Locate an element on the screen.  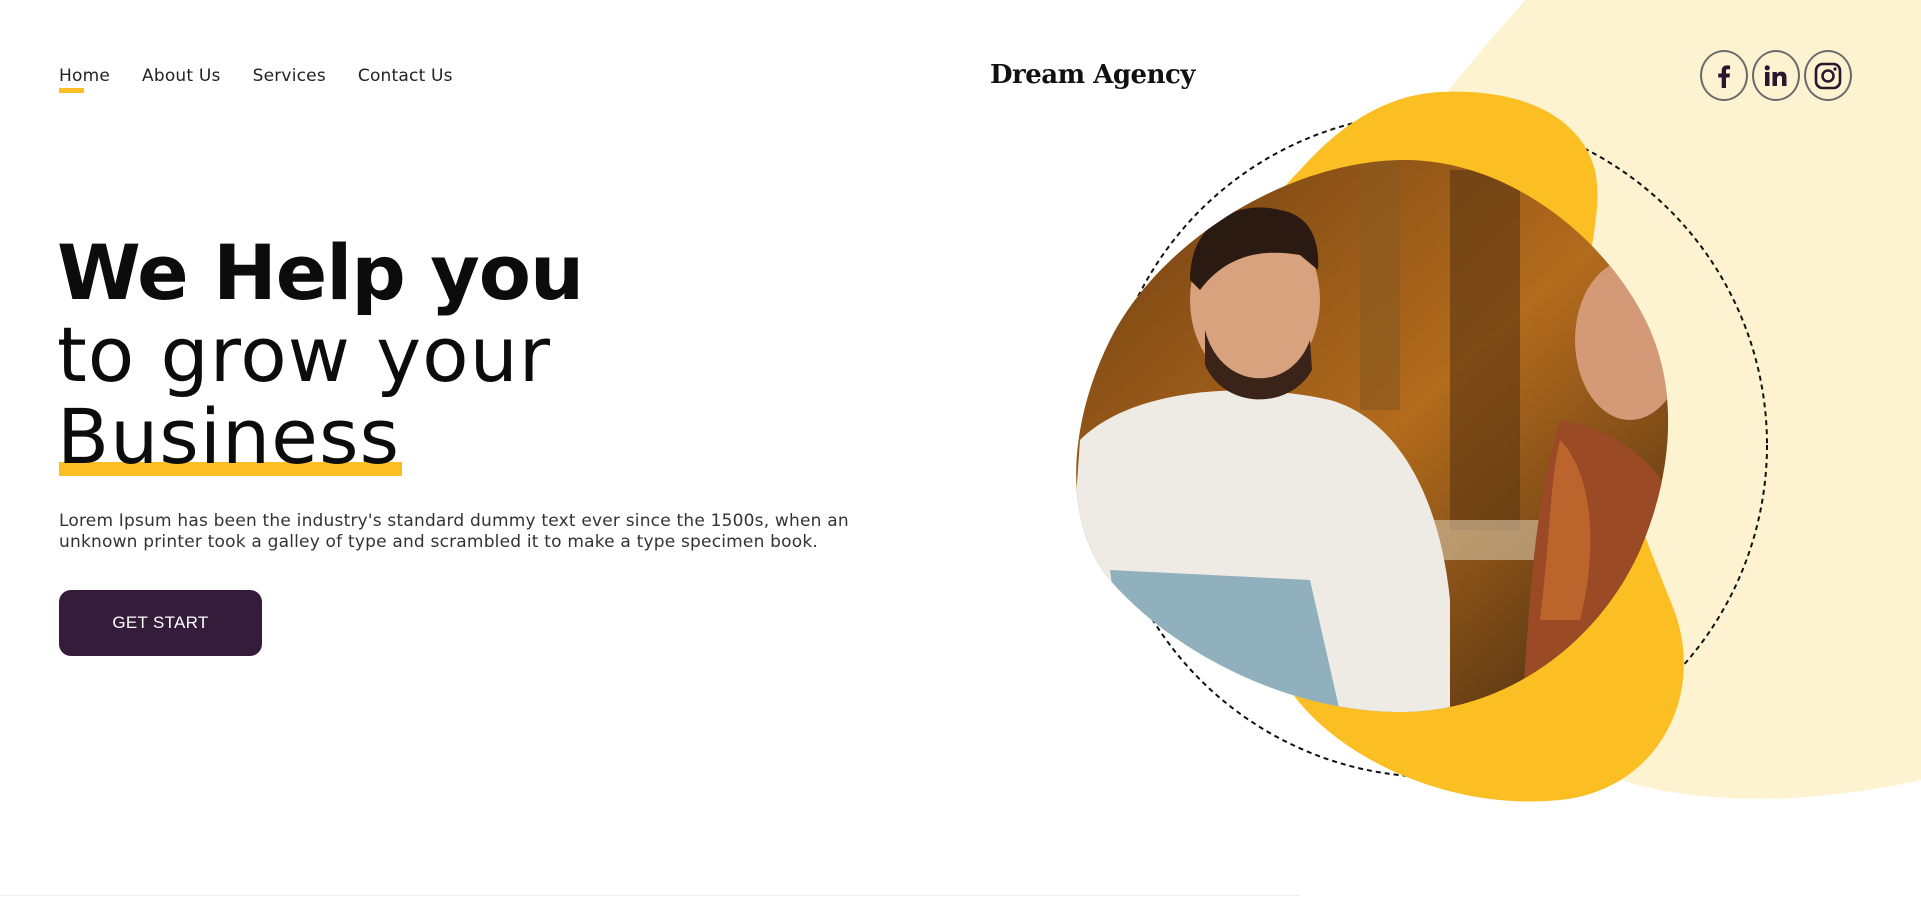
facebook-button is located at coordinates (1724, 75).